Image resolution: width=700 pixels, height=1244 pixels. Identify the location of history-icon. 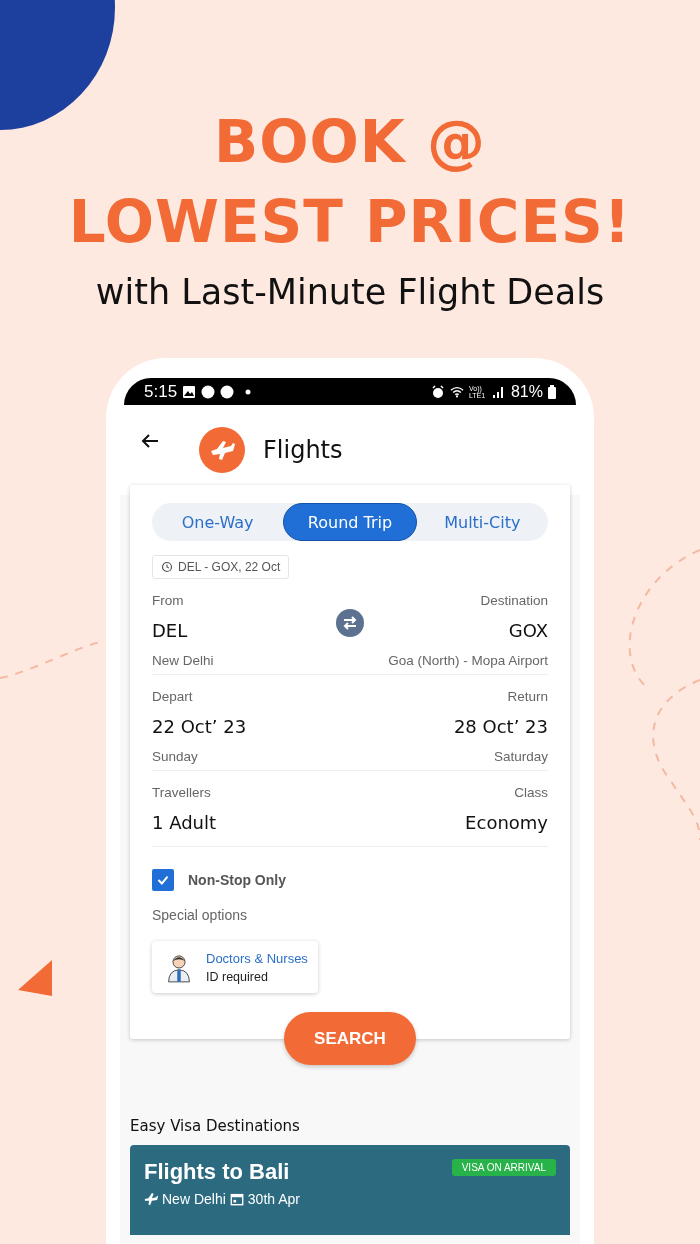
(167, 567).